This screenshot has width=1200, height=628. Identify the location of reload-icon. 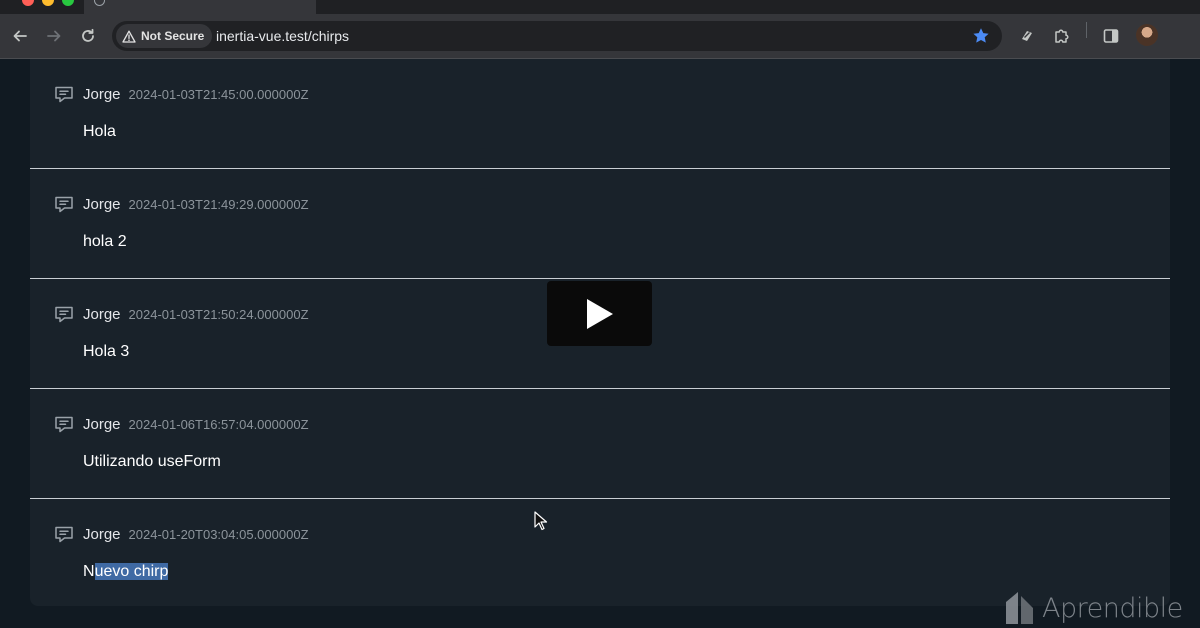
(88, 35).